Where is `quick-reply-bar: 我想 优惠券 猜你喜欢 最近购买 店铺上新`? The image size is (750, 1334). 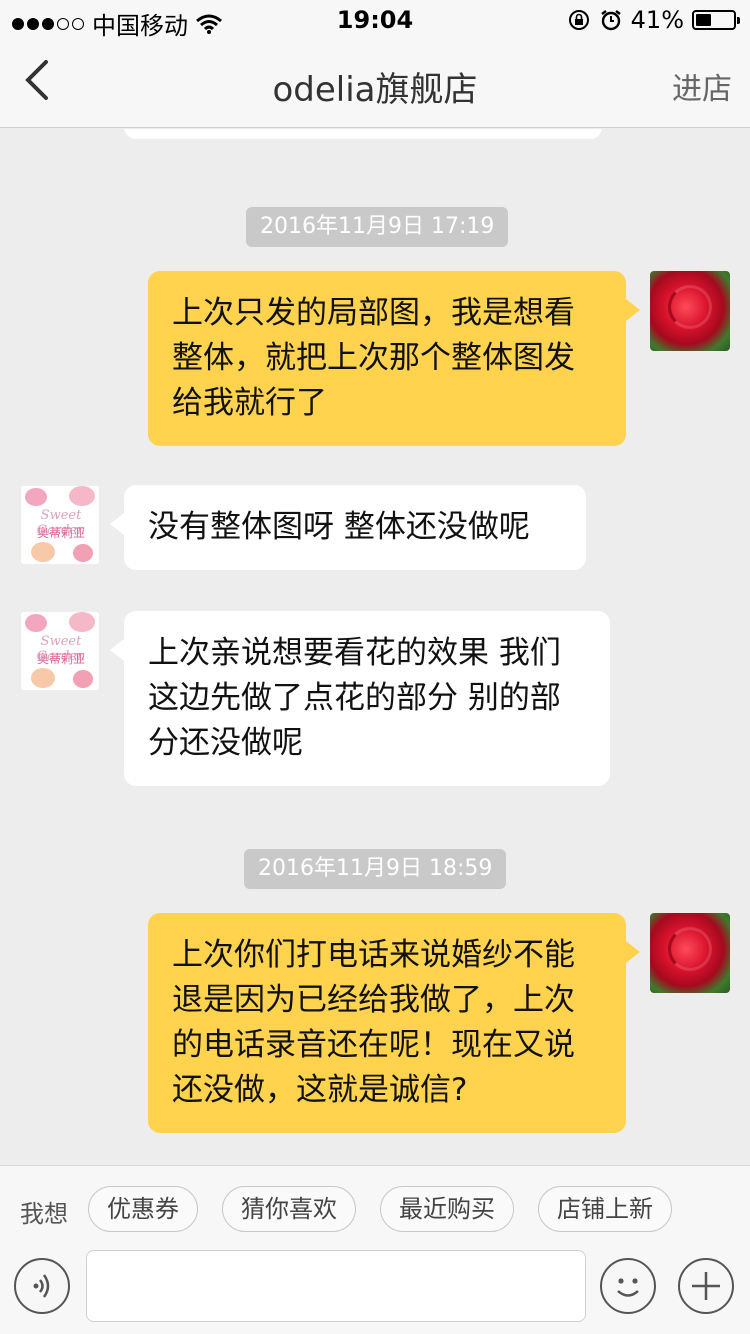 quick-reply-bar: 我想 优惠券 猜你喜欢 最近购买 店铺上新 is located at coordinates (375, 1210).